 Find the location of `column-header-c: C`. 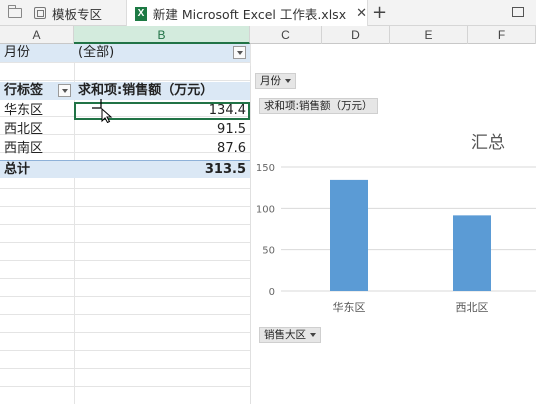

column-header-c: C is located at coordinates (286, 35).